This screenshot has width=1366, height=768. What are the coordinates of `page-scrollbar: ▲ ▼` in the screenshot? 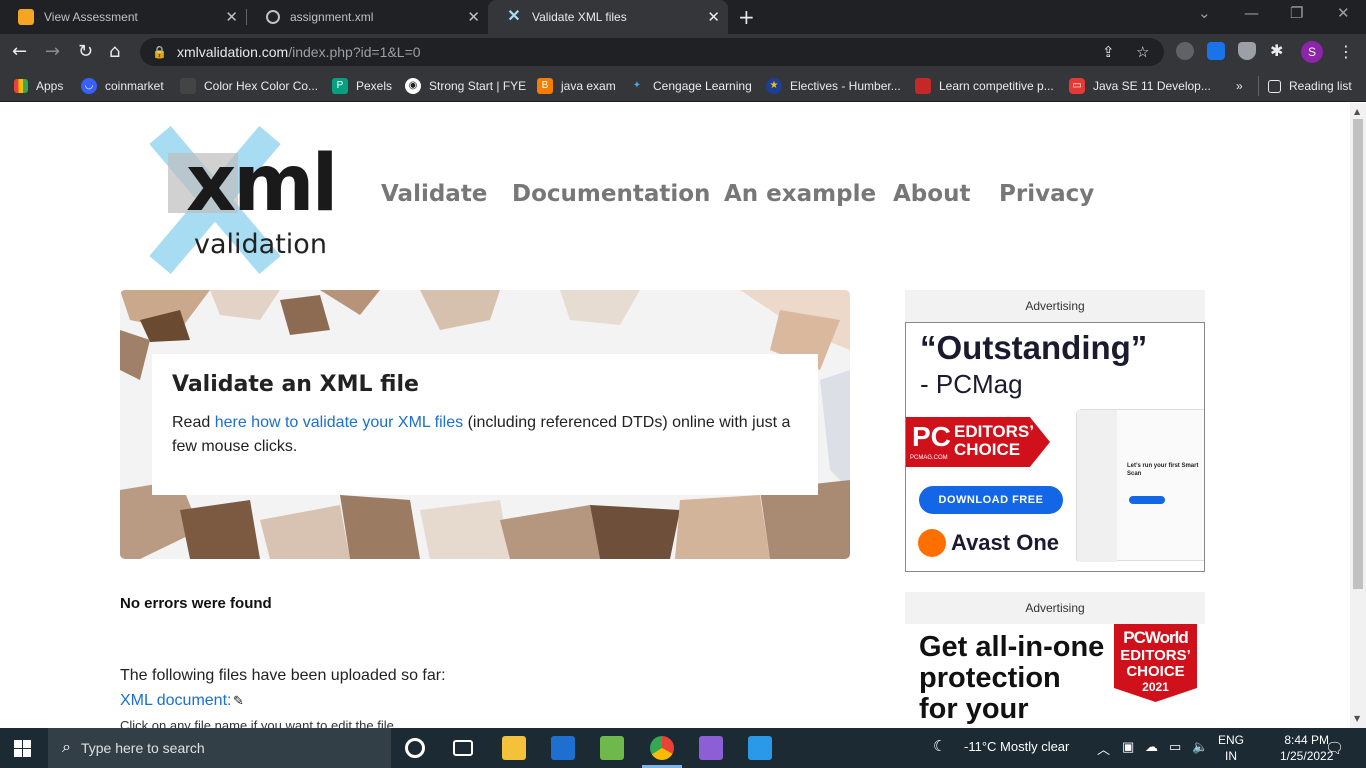 It's located at (1358, 415).